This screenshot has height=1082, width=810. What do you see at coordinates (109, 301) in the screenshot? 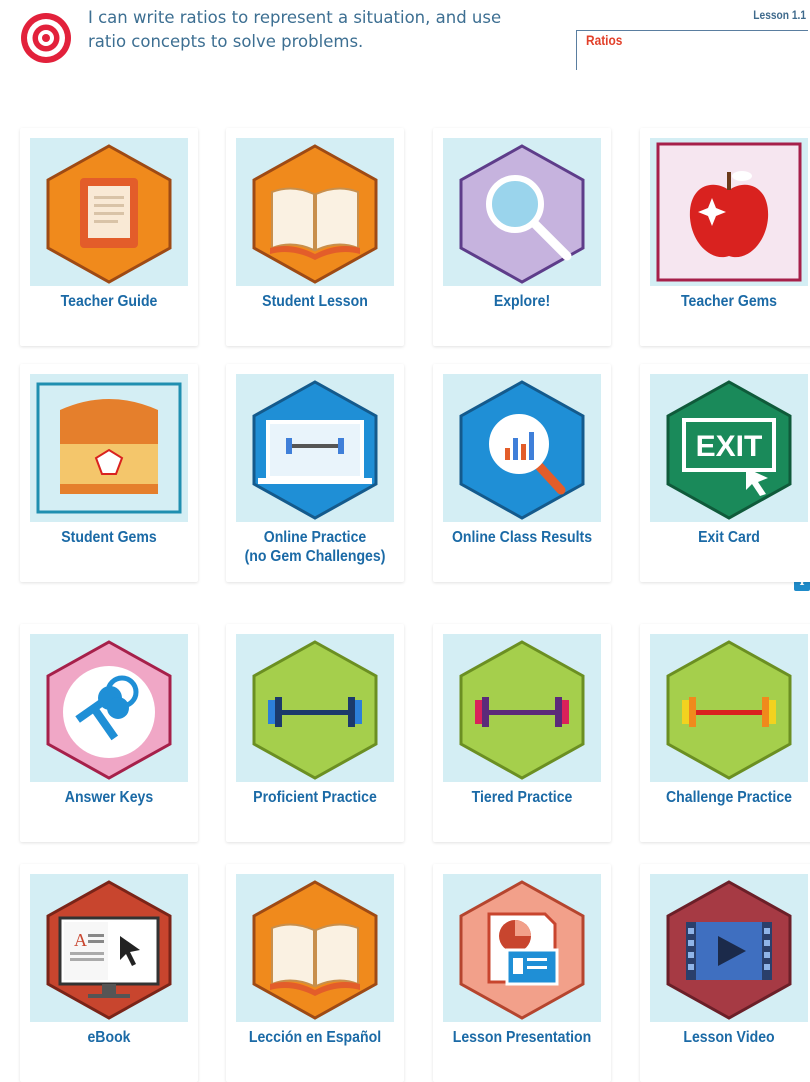
I see `tile-label: Teacher Guide` at bounding box center [109, 301].